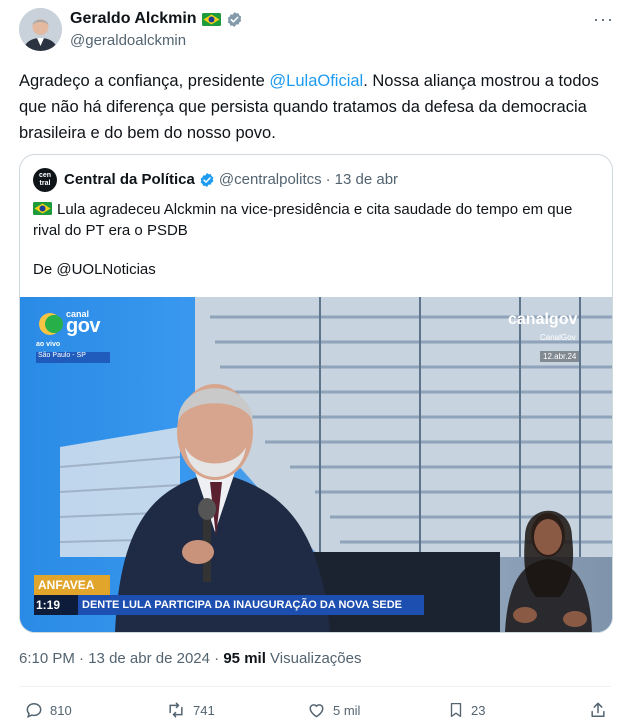 This screenshot has width=627, height=720. Describe the element at coordinates (366, 179) in the screenshot. I see `quote-date: 13 de abr` at that location.